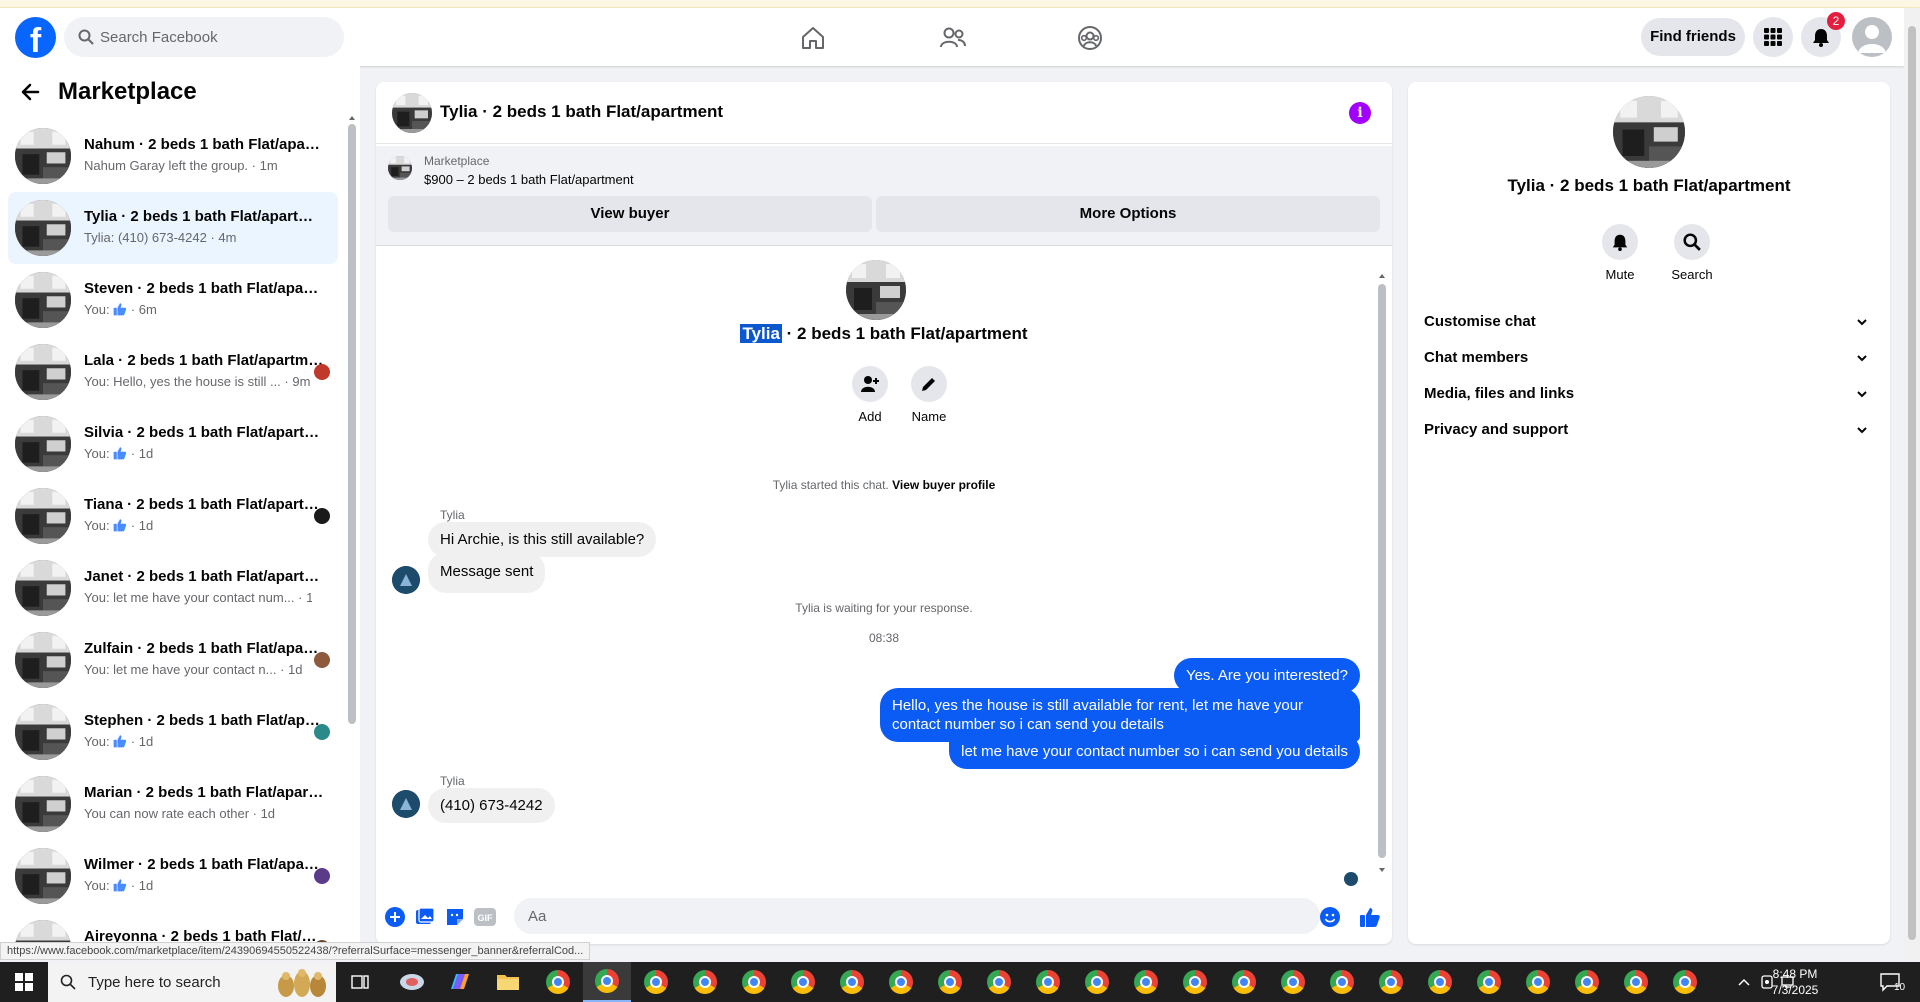  I want to click on view-buyer-profile-link: View buyer profile, so click(943, 485).